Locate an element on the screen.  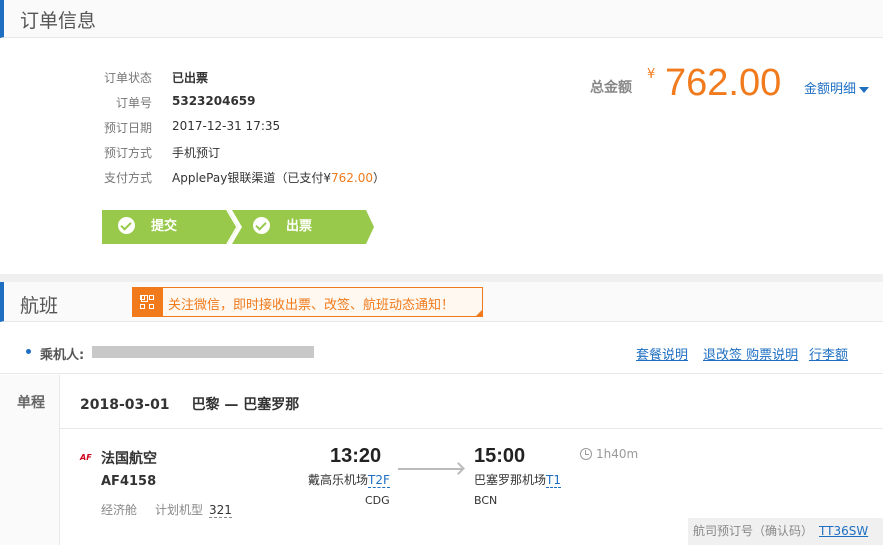
step-ticketed-label: 出票 is located at coordinates (299, 226).